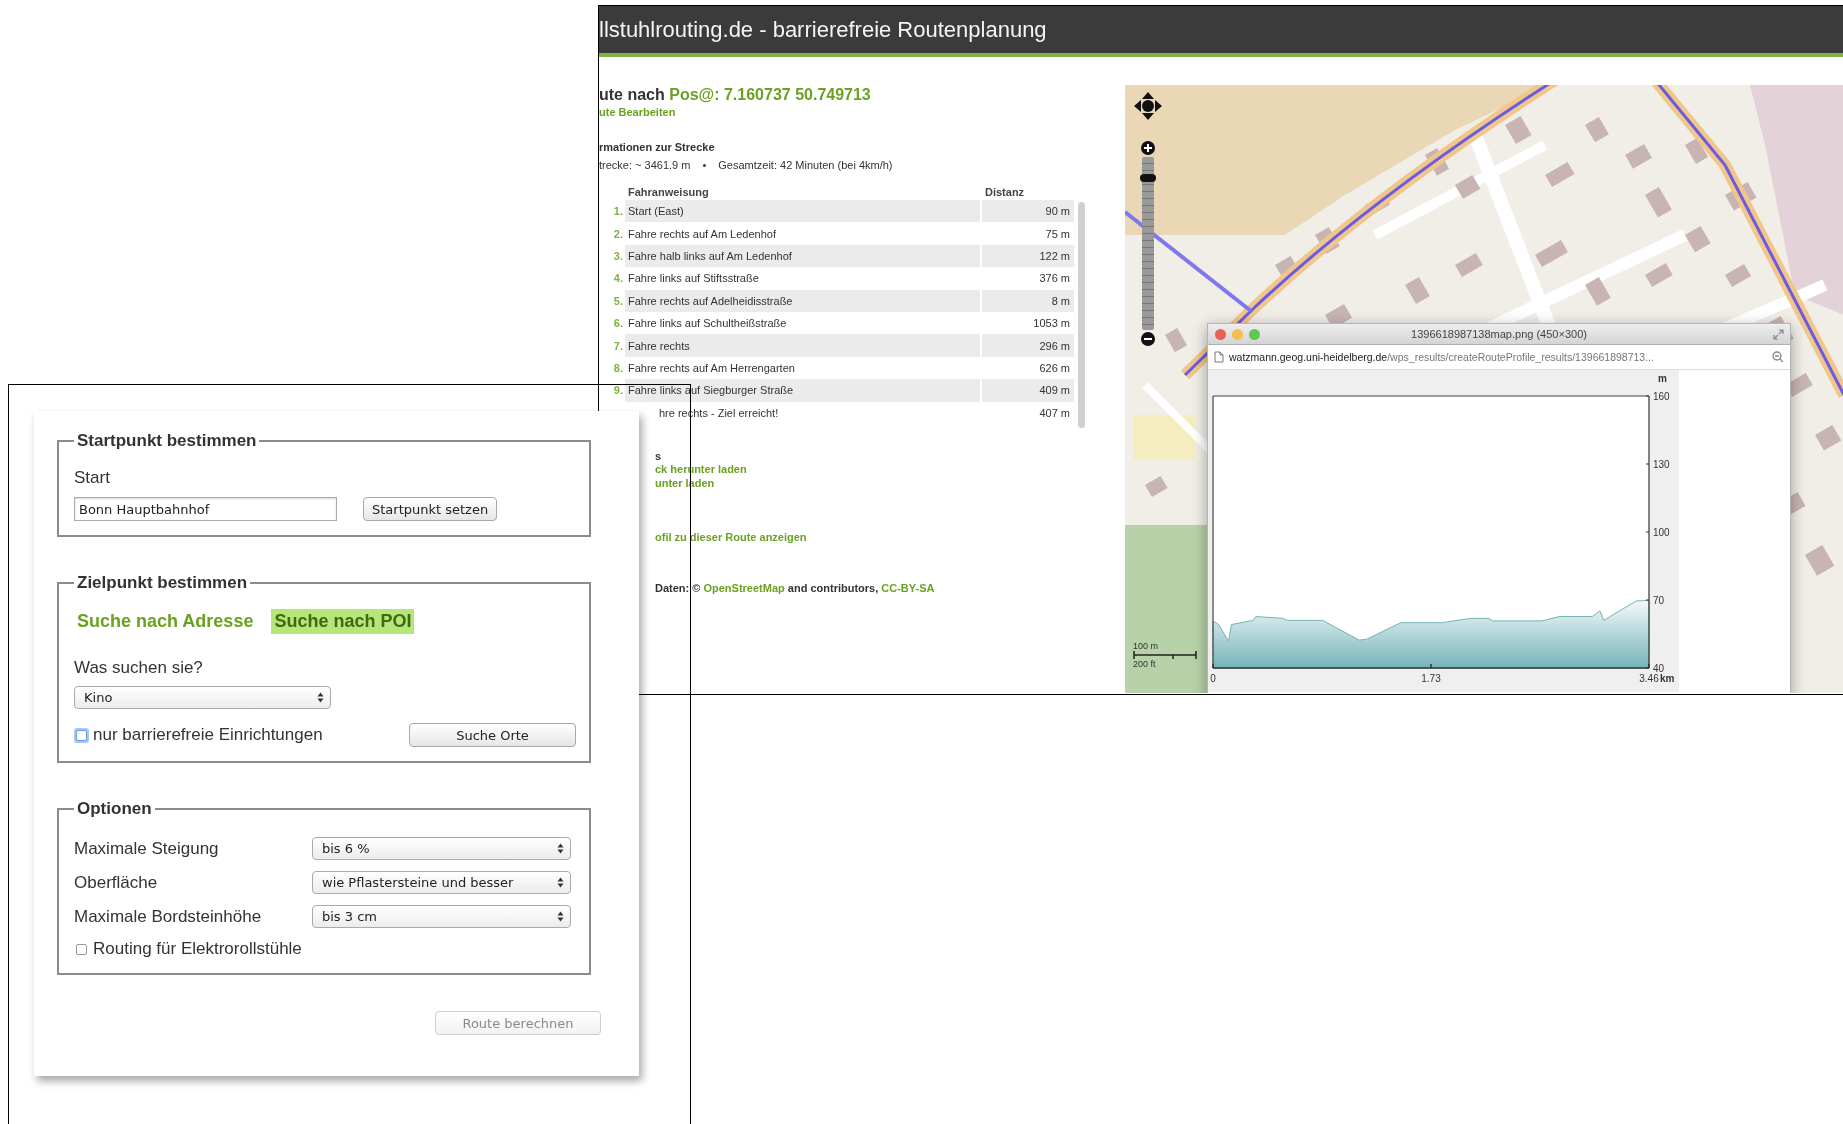  Describe the element at coordinates (492, 735) in the screenshot. I see `search-places-button: Suche Orte` at that location.